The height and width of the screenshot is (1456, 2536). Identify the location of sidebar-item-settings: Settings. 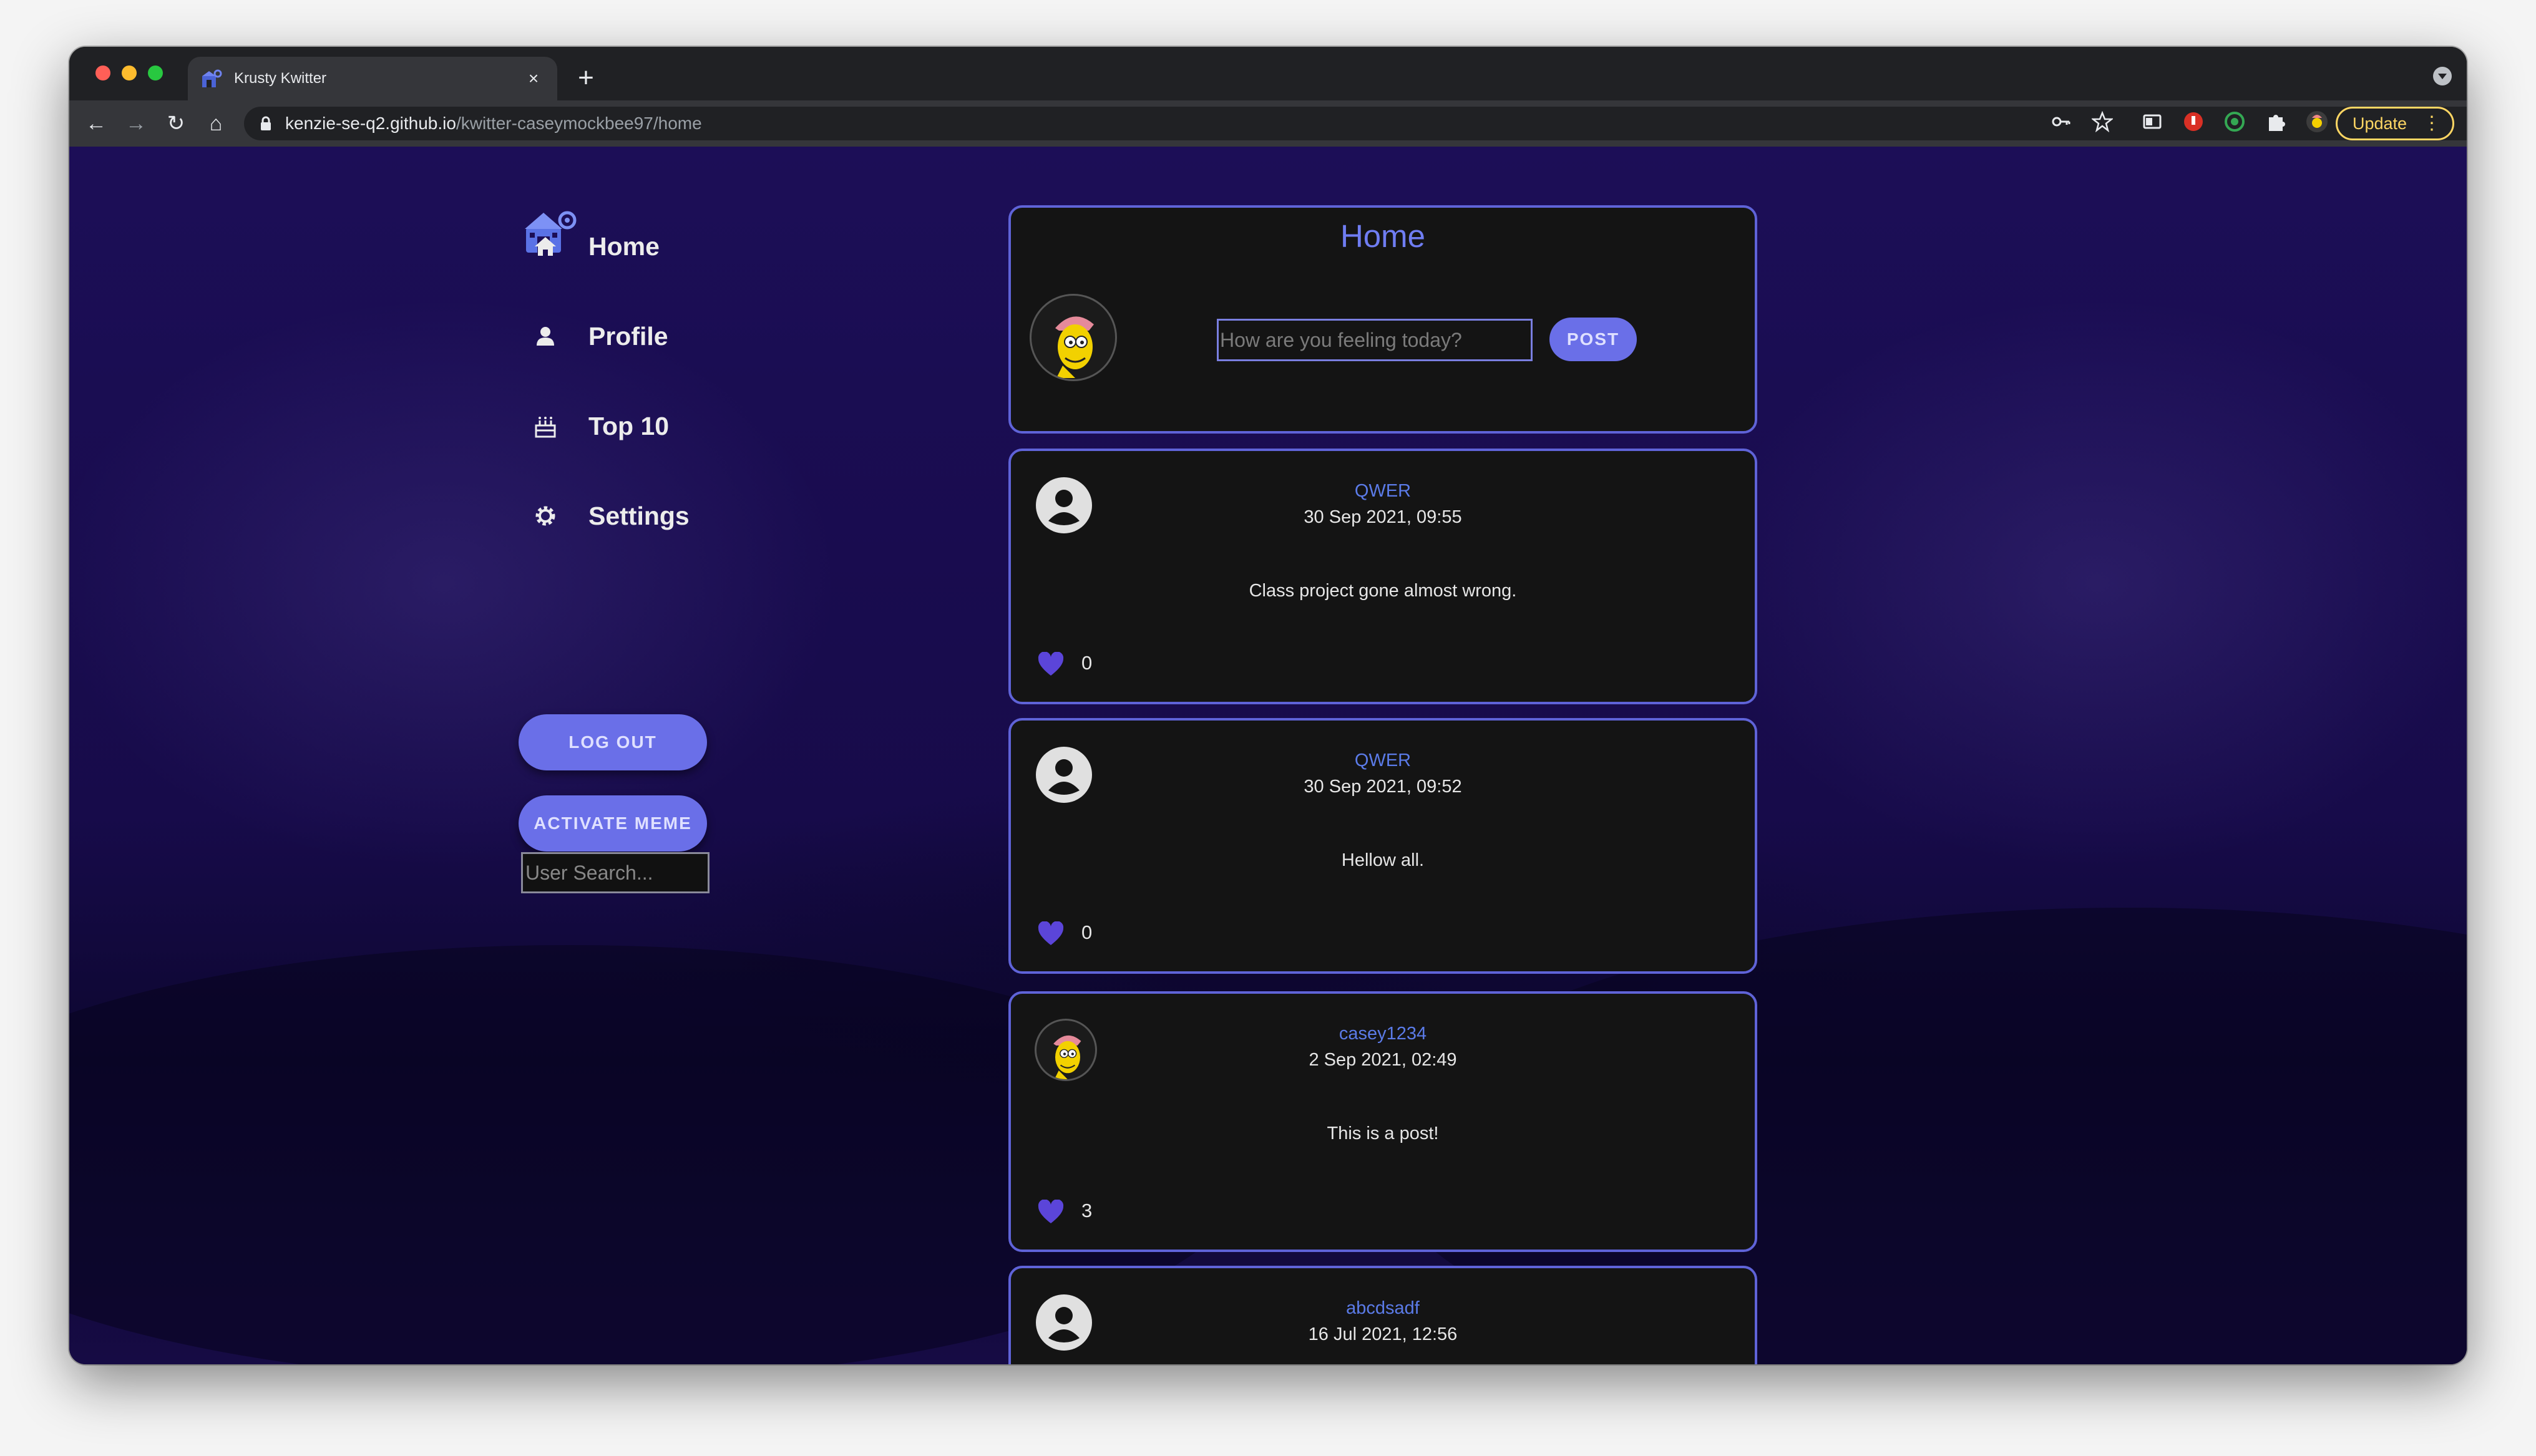
(610, 516).